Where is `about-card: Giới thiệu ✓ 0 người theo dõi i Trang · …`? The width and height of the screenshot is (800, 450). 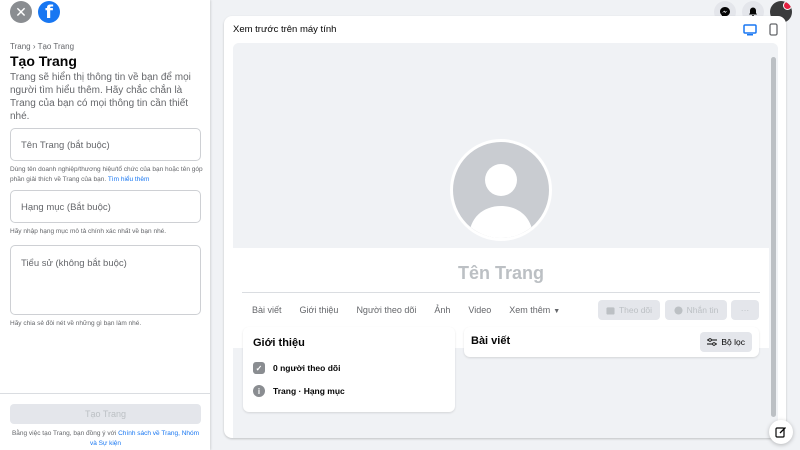 about-card: Giới thiệu ✓ 0 người theo dõi i Trang · … is located at coordinates (349, 369).